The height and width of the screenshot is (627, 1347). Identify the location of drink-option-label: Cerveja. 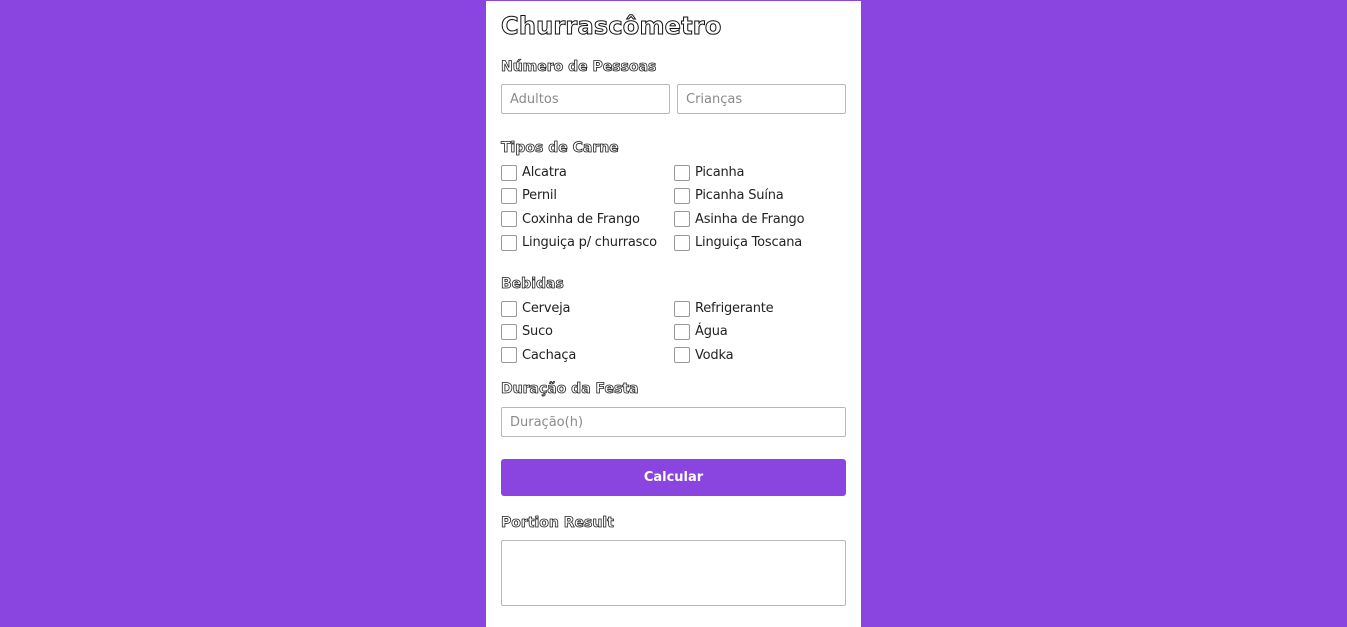
(546, 309).